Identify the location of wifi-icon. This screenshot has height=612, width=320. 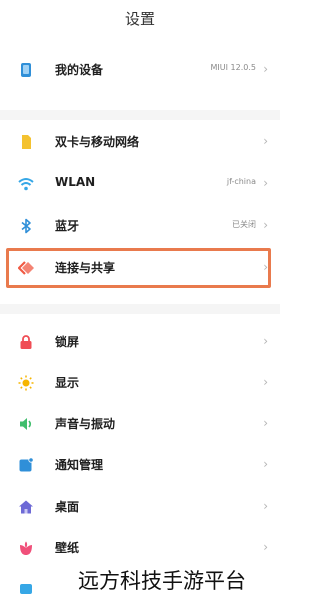
(26, 184).